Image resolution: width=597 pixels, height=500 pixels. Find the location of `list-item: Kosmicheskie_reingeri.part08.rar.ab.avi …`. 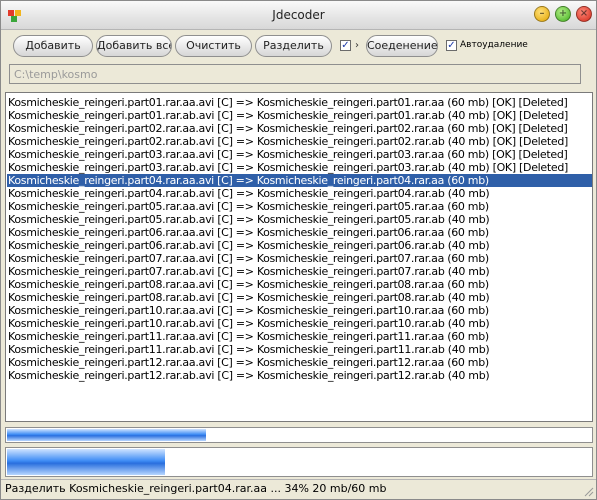

list-item: Kosmicheskie_reingeri.part08.rar.ab.avi … is located at coordinates (249, 297).